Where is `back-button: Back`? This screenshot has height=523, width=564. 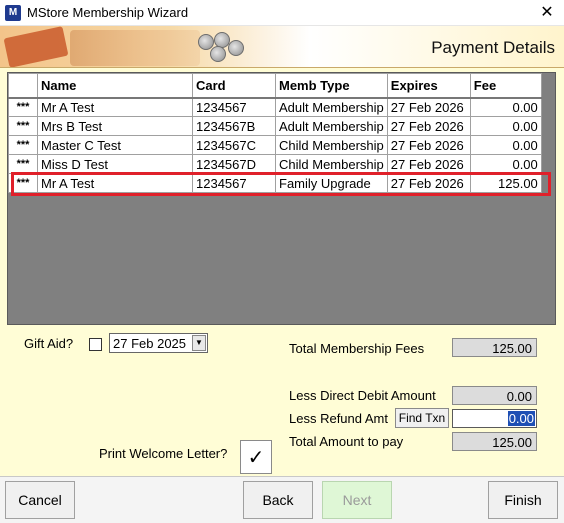
back-button: Back is located at coordinates (278, 500).